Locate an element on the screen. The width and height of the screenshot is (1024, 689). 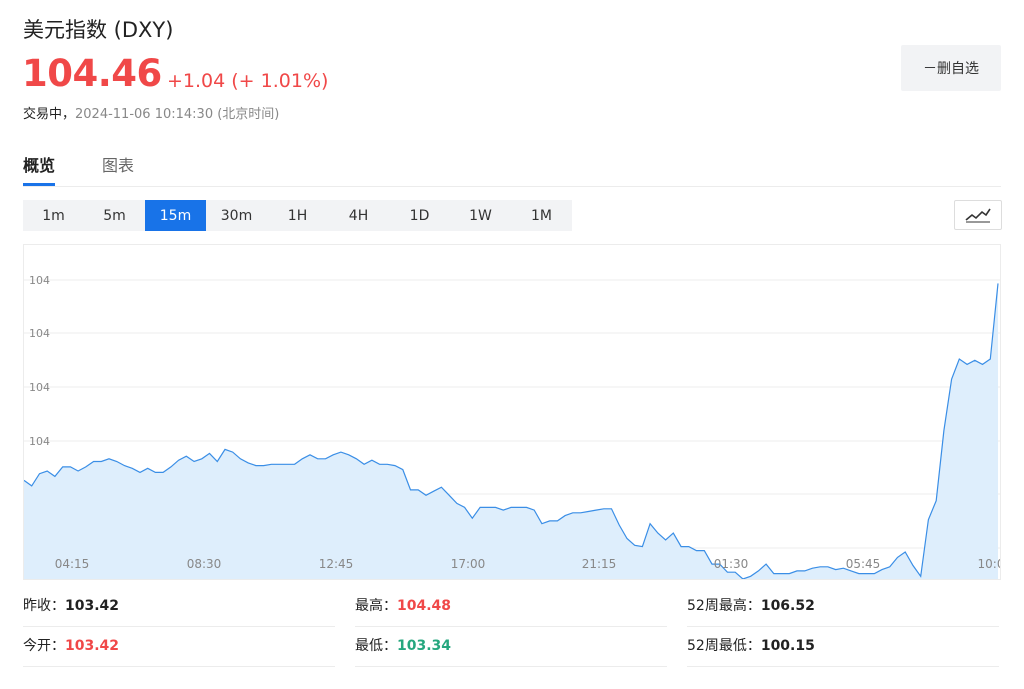
stat-prev-close: 昨收：103.42 is located at coordinates (179, 608).